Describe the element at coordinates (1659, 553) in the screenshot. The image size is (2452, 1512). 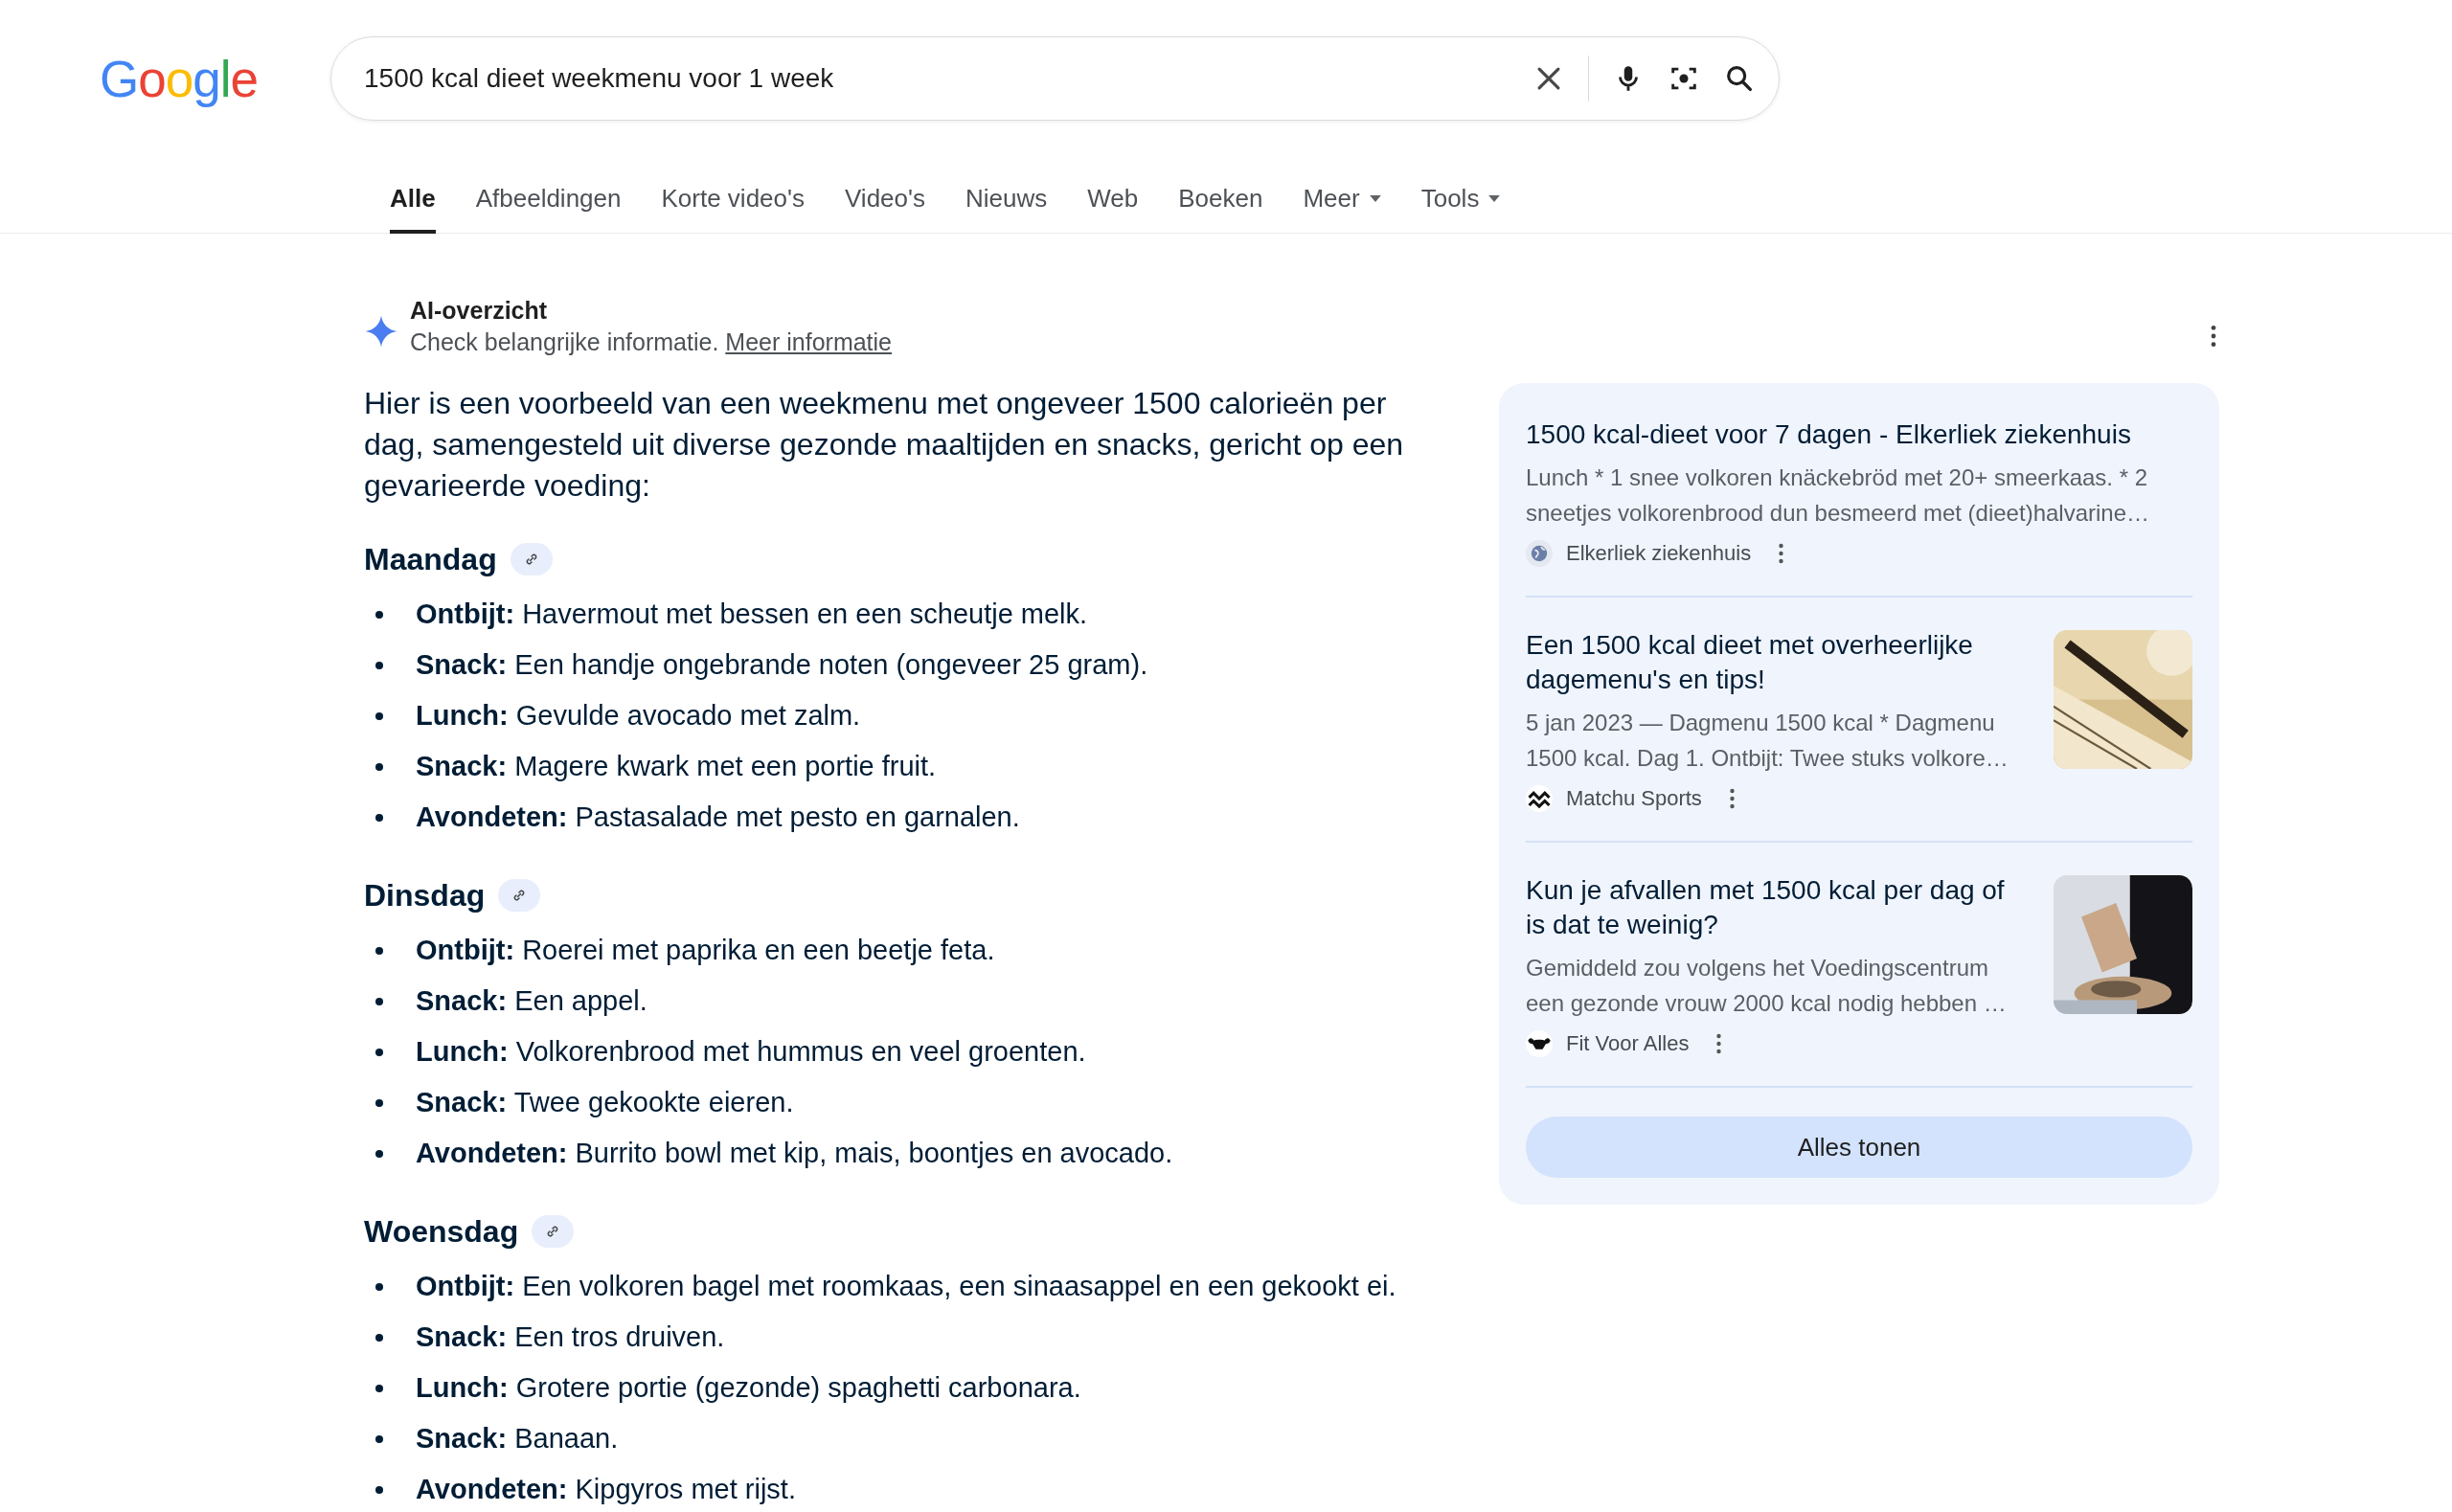
I see `site-name: Elkerliek ziekenhuis` at that location.